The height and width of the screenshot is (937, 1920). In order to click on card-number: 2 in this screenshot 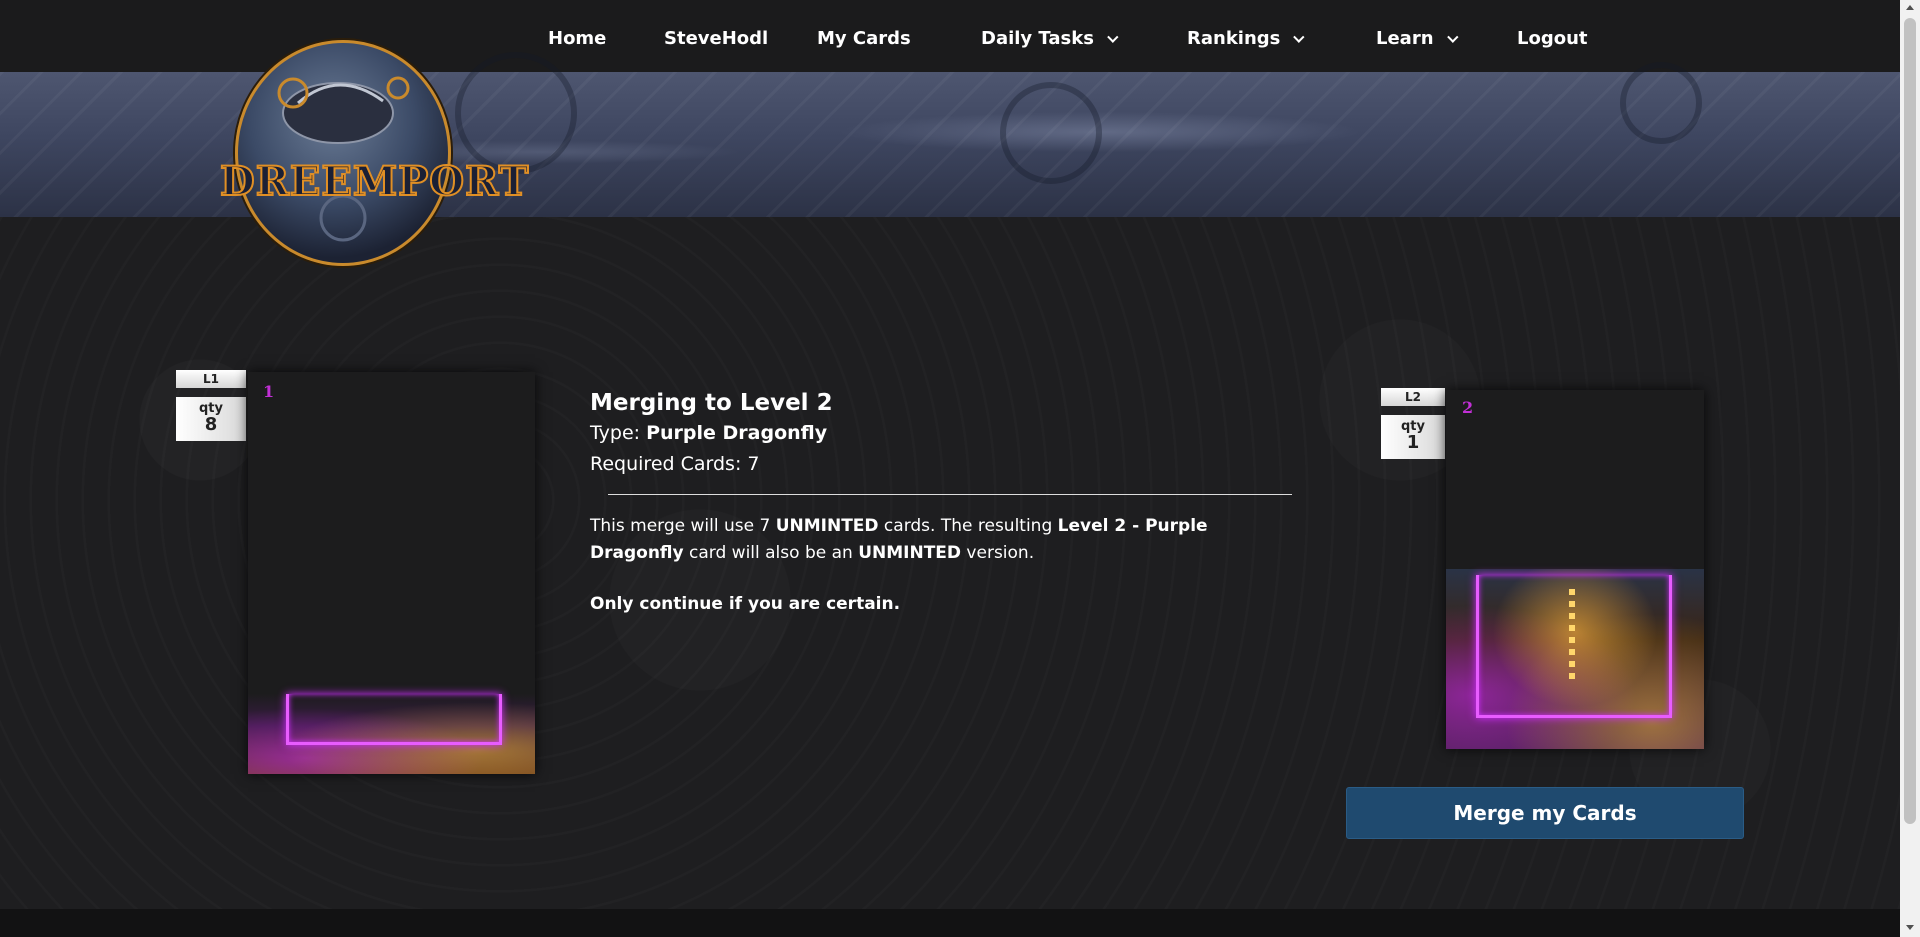, I will do `click(1468, 407)`.